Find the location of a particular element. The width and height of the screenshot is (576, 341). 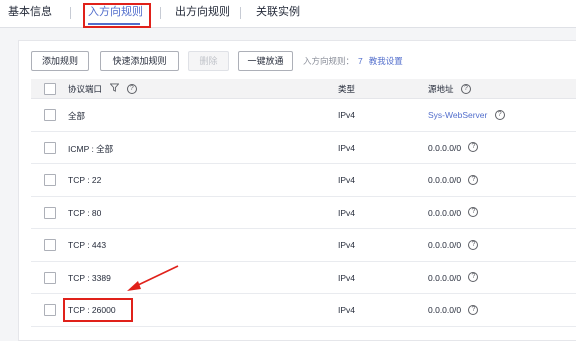

cell-source: Sys-WebServer ? is located at coordinates (466, 115).